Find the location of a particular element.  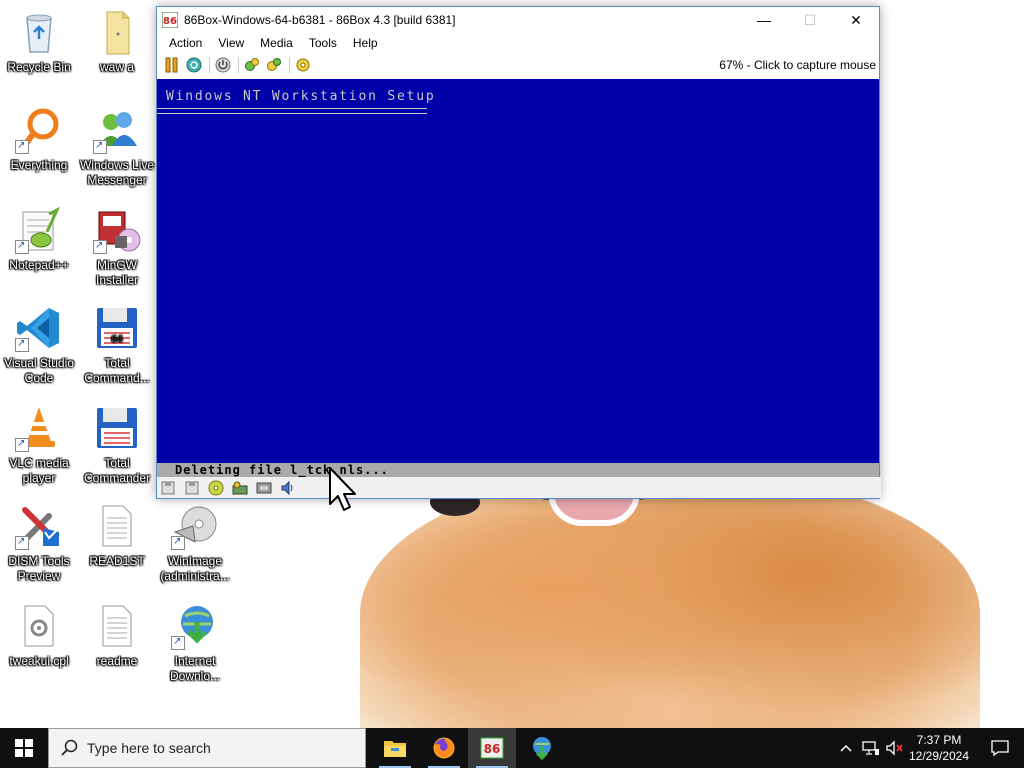

desktop-icon-everything: Everything is located at coordinates (39, 139).